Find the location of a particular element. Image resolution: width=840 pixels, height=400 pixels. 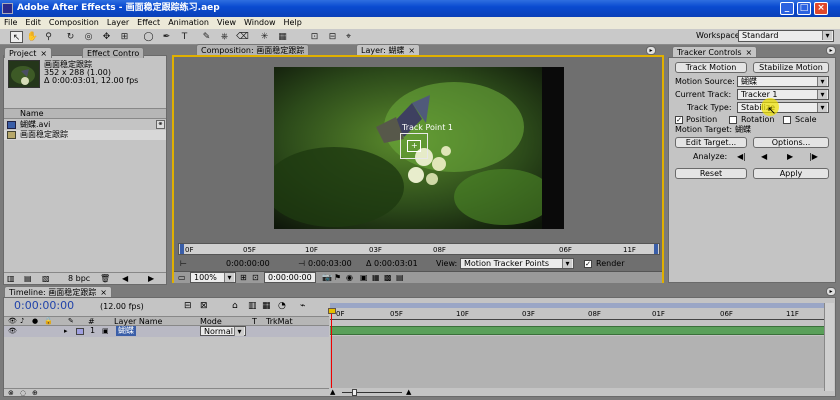

safe-margins-icon: ⊞ is located at coordinates (243, 277).